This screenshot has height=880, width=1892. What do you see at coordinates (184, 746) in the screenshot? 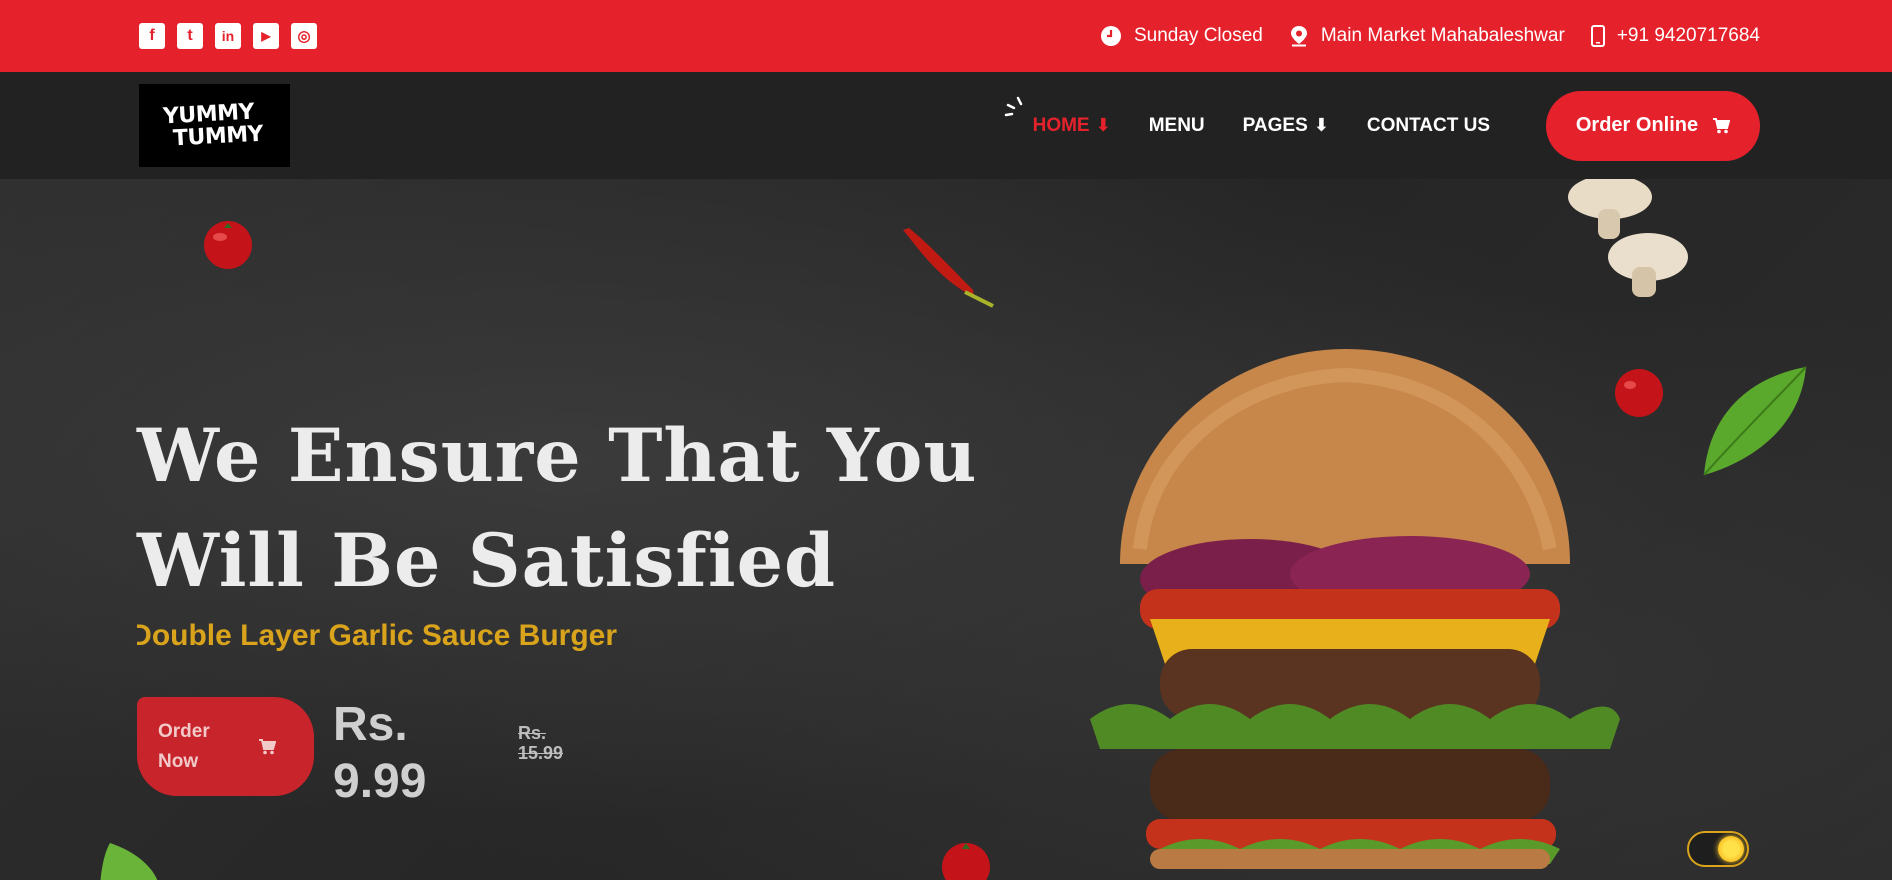
I see `order-now-label: Order Now` at bounding box center [184, 746].